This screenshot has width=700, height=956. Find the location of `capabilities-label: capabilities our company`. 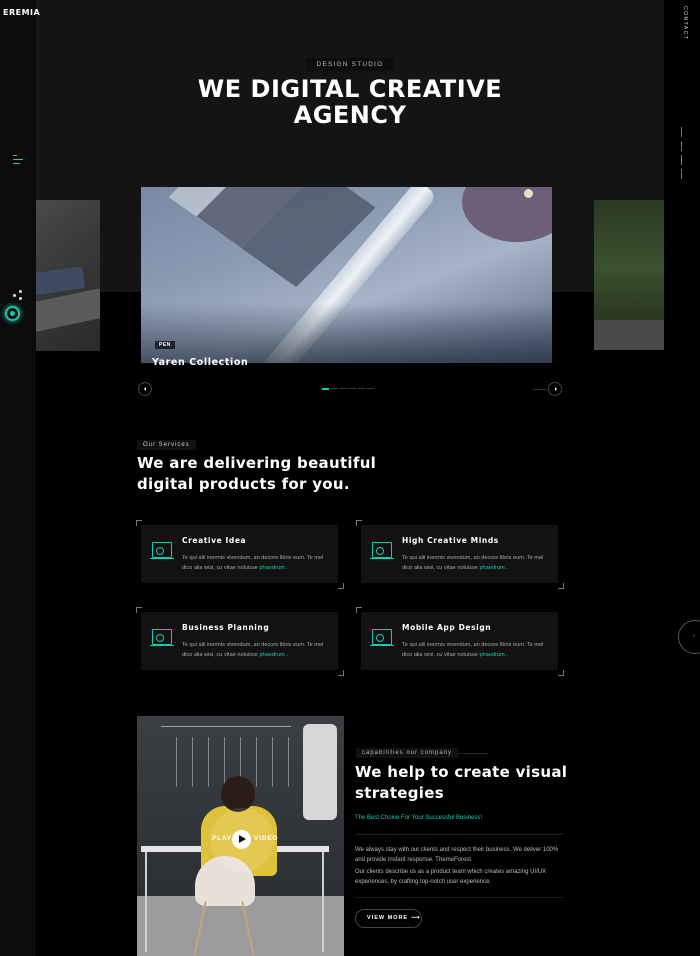

capabilities-label: capabilities our company is located at coordinates (407, 753).